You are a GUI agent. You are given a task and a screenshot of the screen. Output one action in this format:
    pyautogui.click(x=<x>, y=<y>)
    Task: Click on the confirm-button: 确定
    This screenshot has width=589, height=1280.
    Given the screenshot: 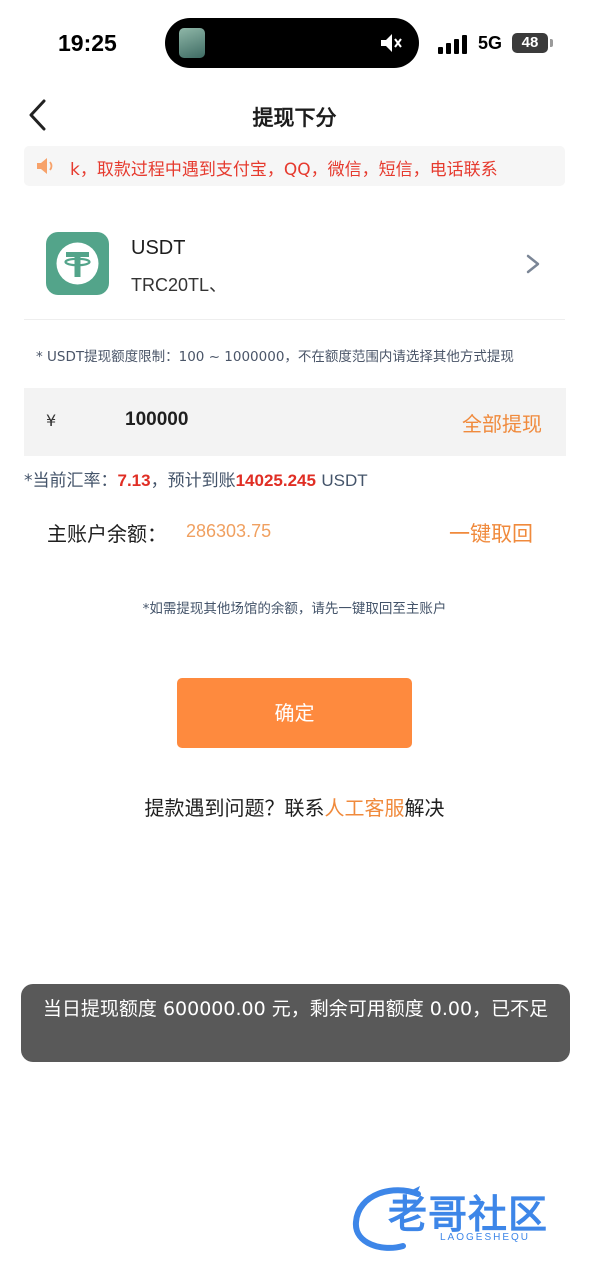 What is the action you would take?
    pyautogui.click(x=294, y=713)
    